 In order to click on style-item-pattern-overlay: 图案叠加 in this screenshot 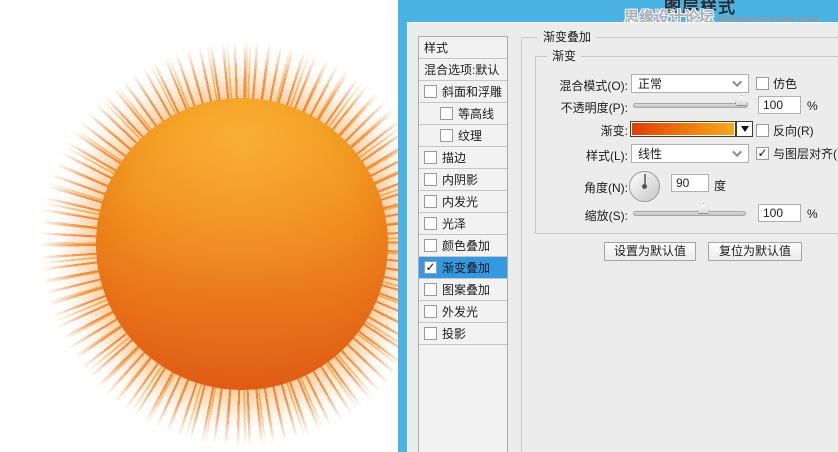, I will do `click(463, 290)`.